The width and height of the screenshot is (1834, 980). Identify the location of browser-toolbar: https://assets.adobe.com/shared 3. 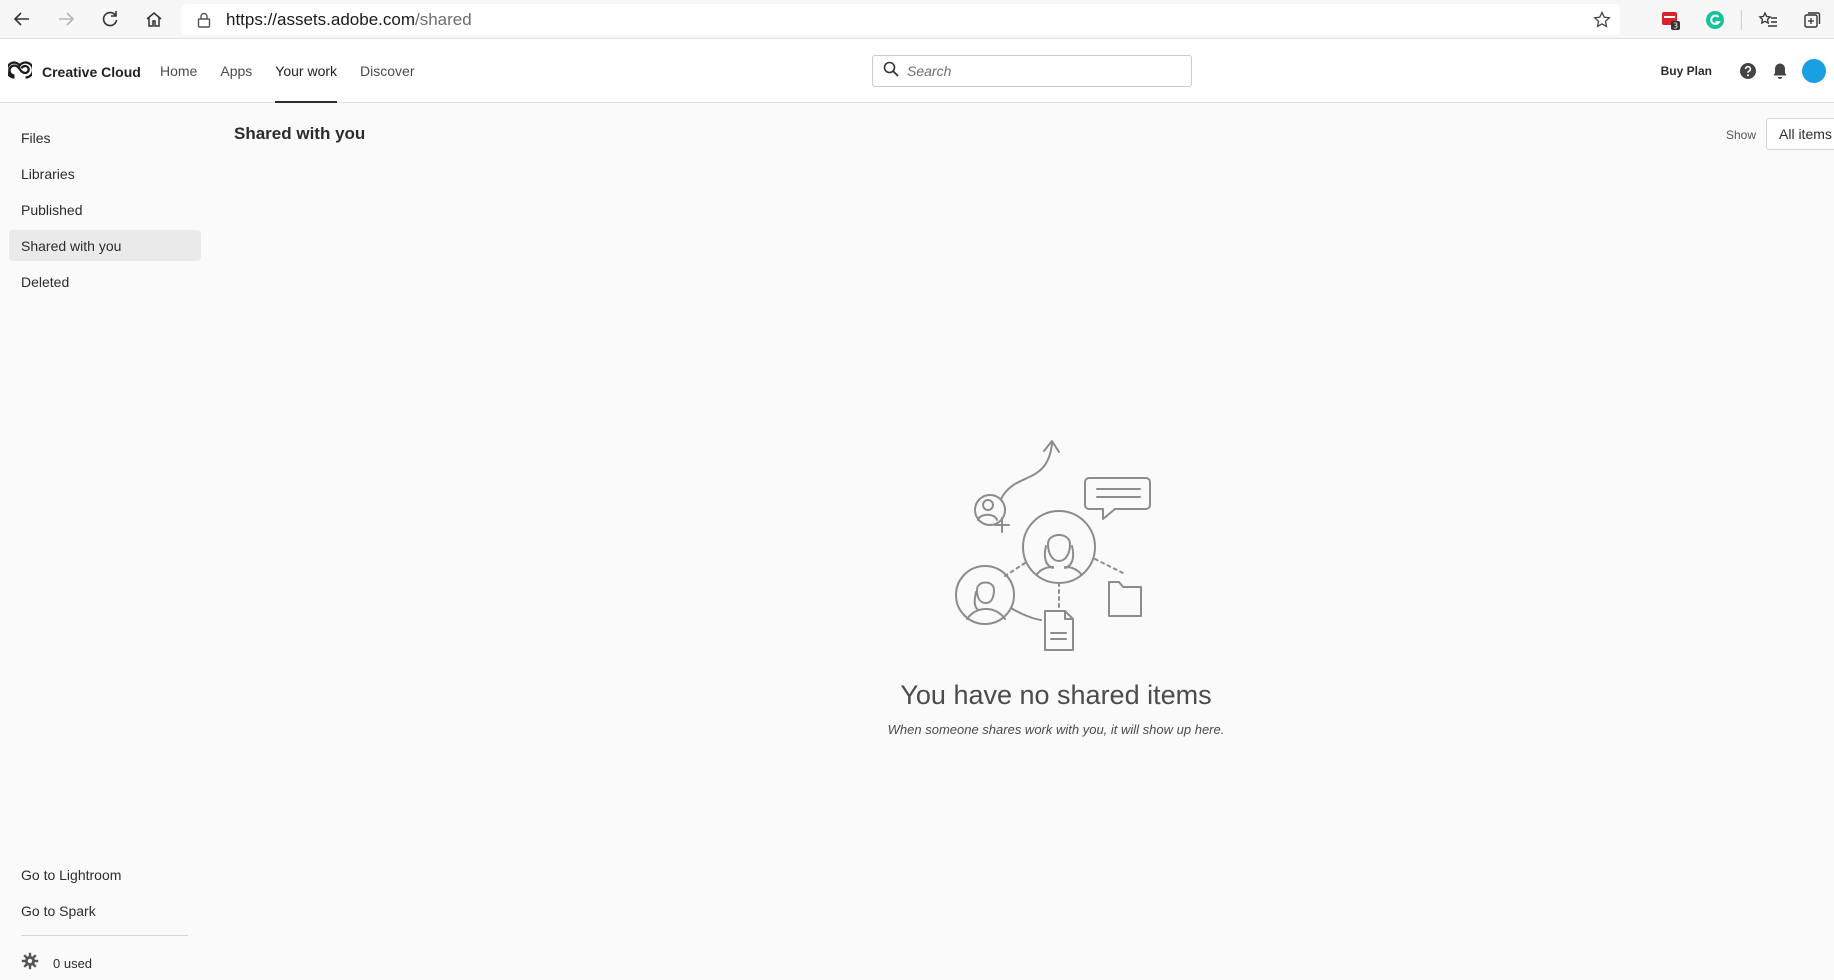
(917, 19).